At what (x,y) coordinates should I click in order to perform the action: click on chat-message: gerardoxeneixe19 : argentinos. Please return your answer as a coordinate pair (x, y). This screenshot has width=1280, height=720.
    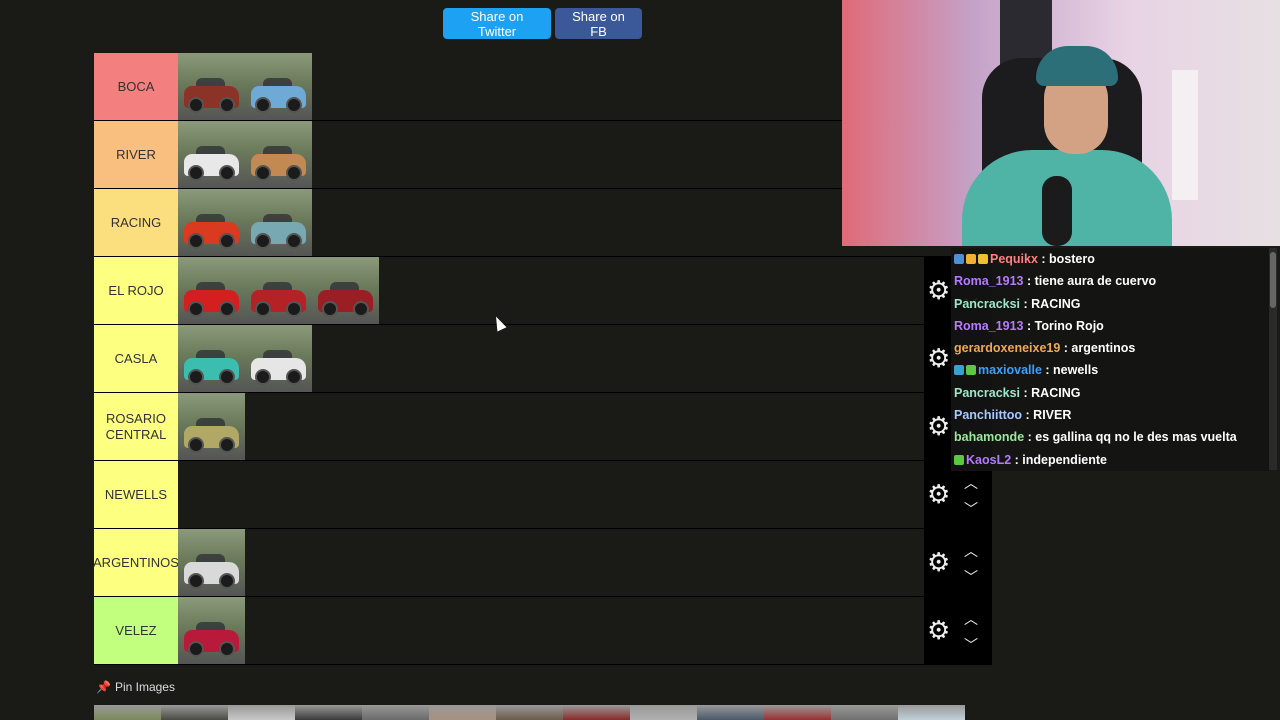
    Looking at the image, I should click on (1111, 348).